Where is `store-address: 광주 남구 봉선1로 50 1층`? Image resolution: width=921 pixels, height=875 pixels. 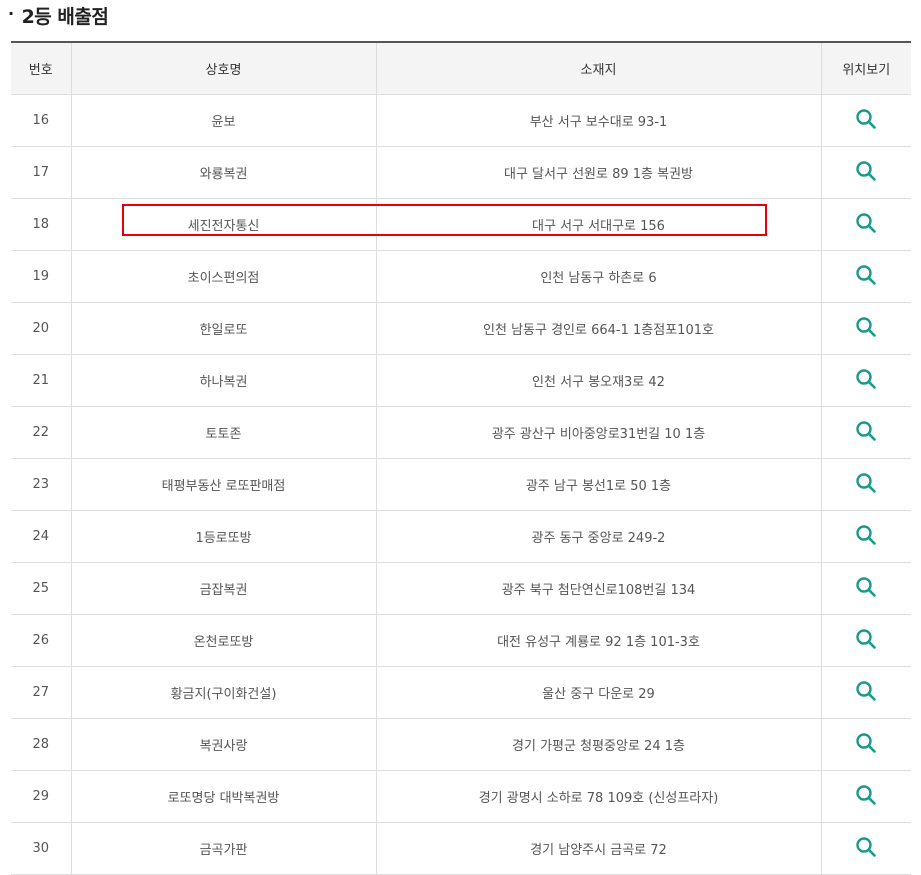
store-address: 광주 남구 봉선1로 50 1층 is located at coordinates (598, 484).